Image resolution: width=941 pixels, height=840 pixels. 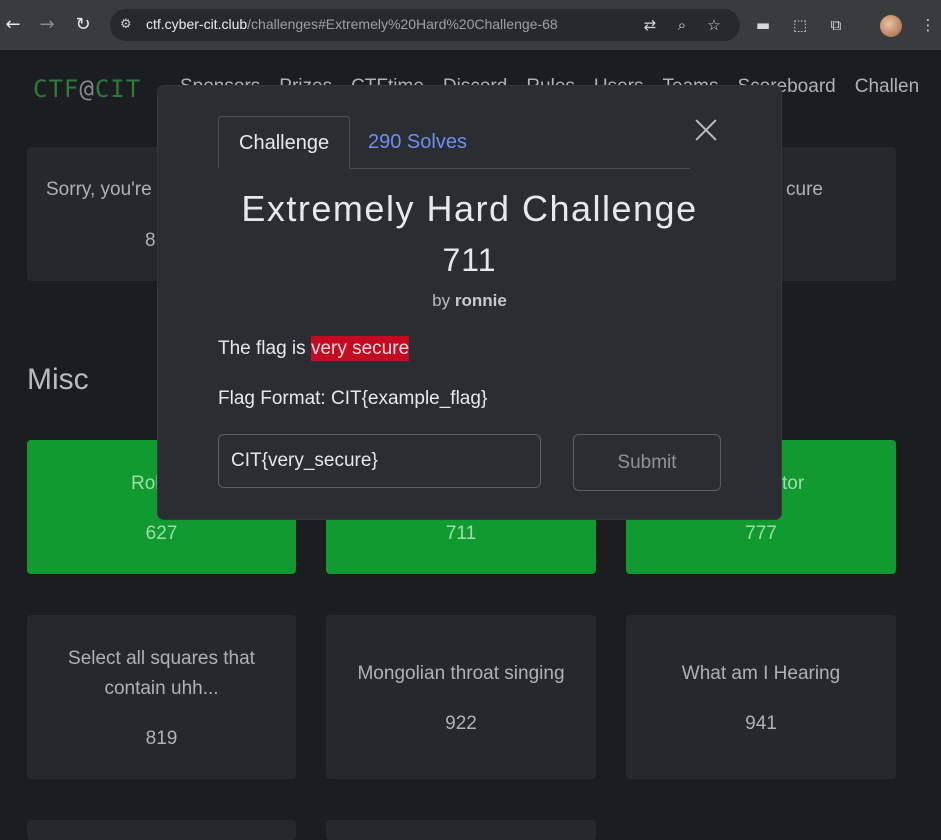 What do you see at coordinates (469, 260) in the screenshot?
I see `challenge-value: 711` at bounding box center [469, 260].